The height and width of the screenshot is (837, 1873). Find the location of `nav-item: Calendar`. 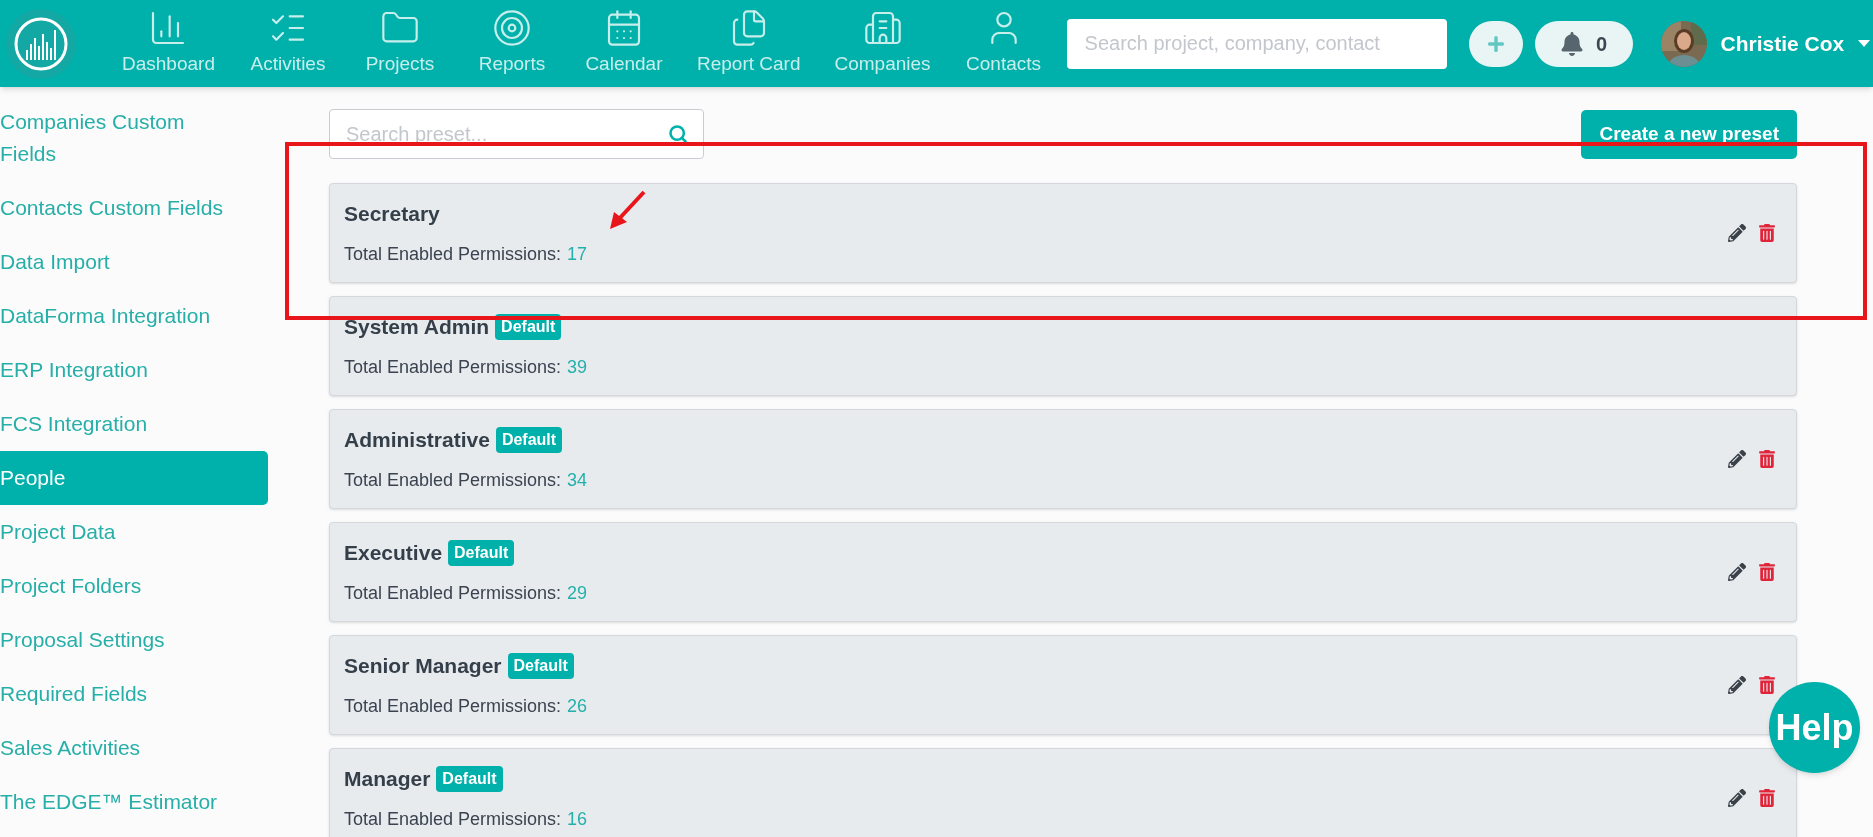

nav-item: Calendar is located at coordinates (623, 43).